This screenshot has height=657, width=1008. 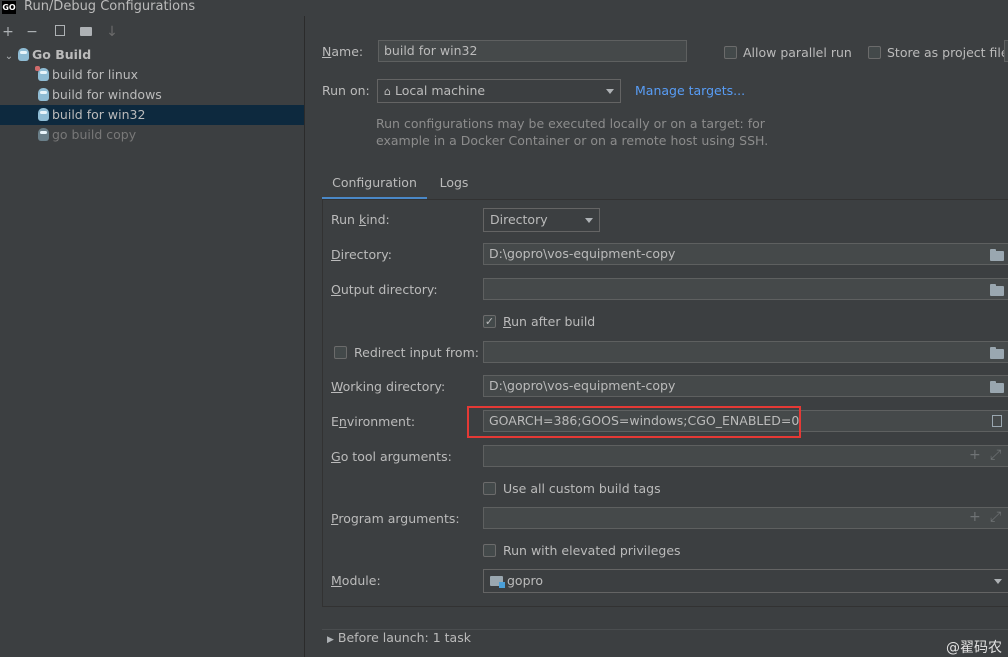 What do you see at coordinates (152, 115) in the screenshot?
I see `tree-item-build-for-win32: build for win32` at bounding box center [152, 115].